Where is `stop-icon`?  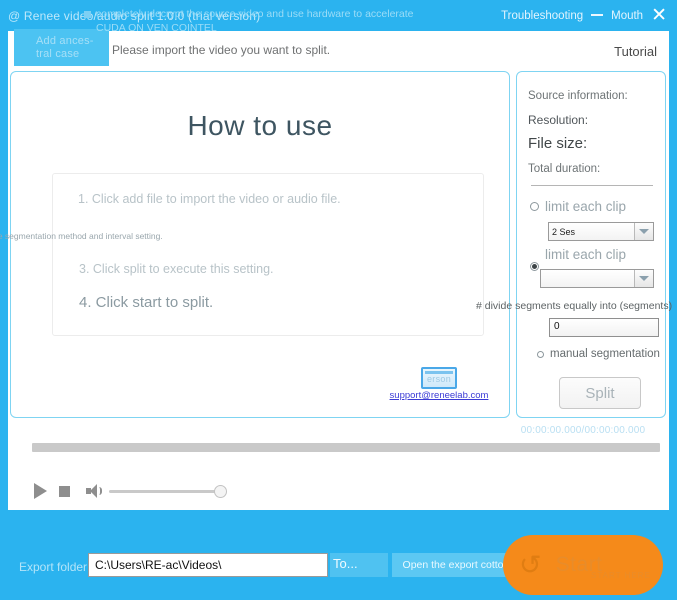
stop-icon is located at coordinates (64, 491).